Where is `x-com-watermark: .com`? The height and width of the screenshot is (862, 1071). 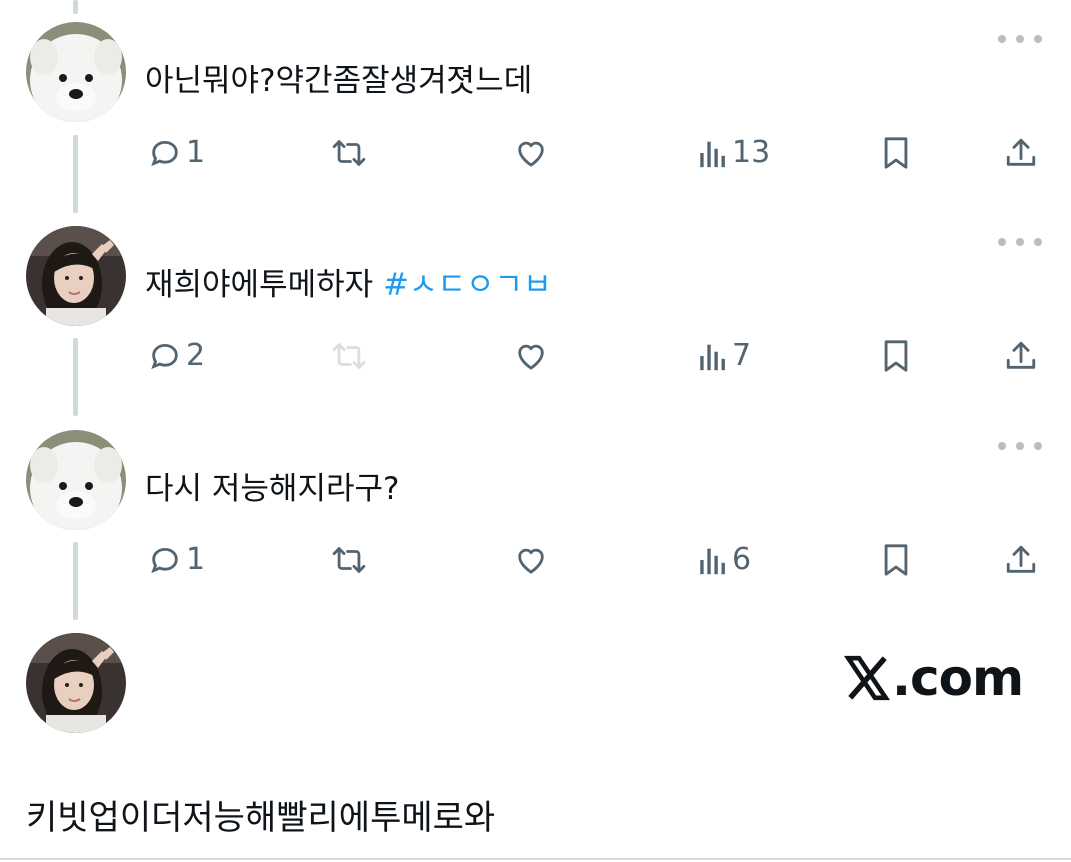 x-com-watermark: .com is located at coordinates (933, 678).